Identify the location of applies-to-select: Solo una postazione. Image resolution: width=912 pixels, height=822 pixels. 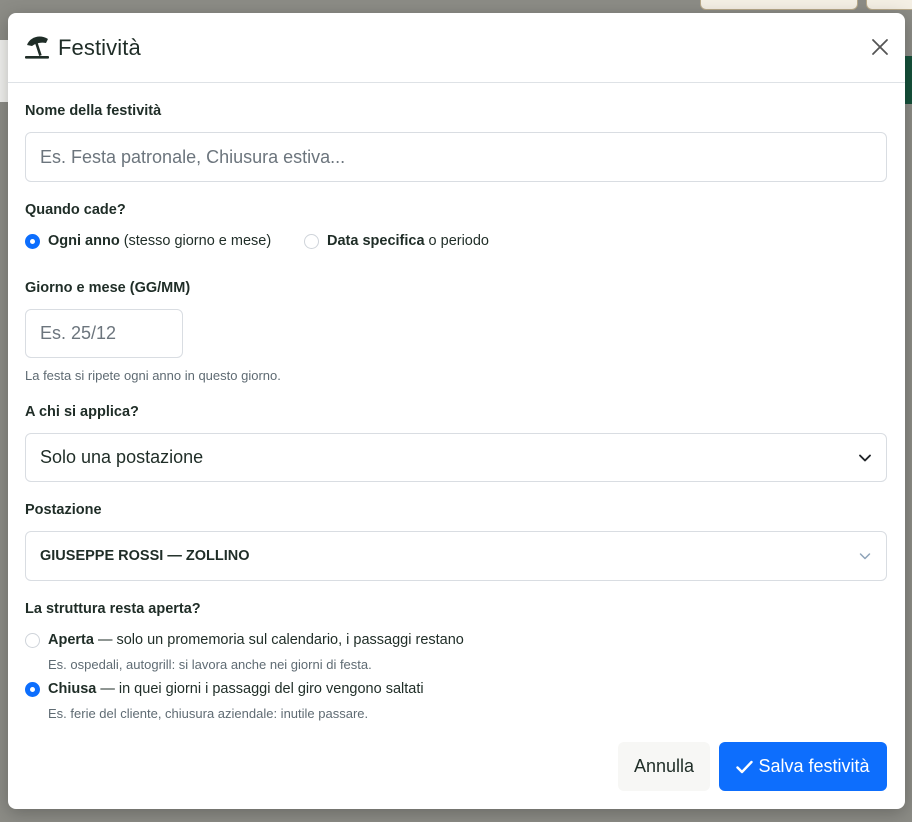
(456, 457).